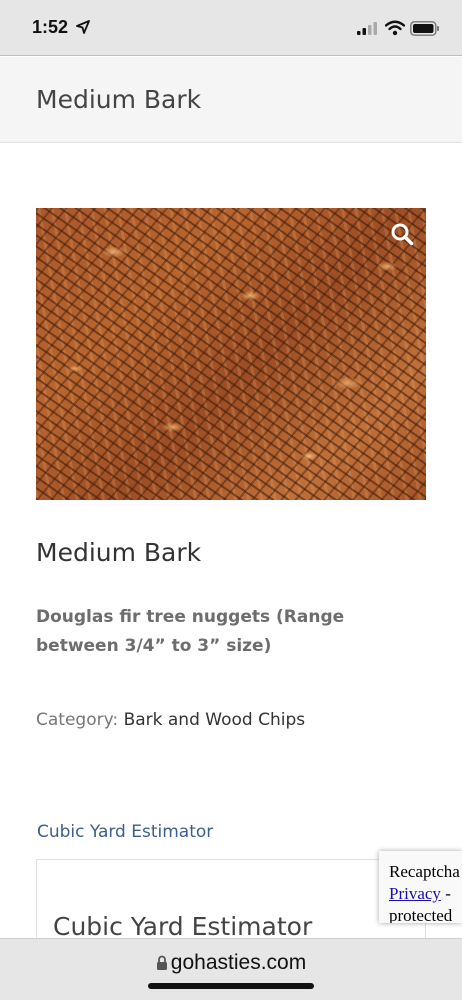 The width and height of the screenshot is (462, 1000). Describe the element at coordinates (83, 27) in the screenshot. I see `location-arrow-icon` at that location.